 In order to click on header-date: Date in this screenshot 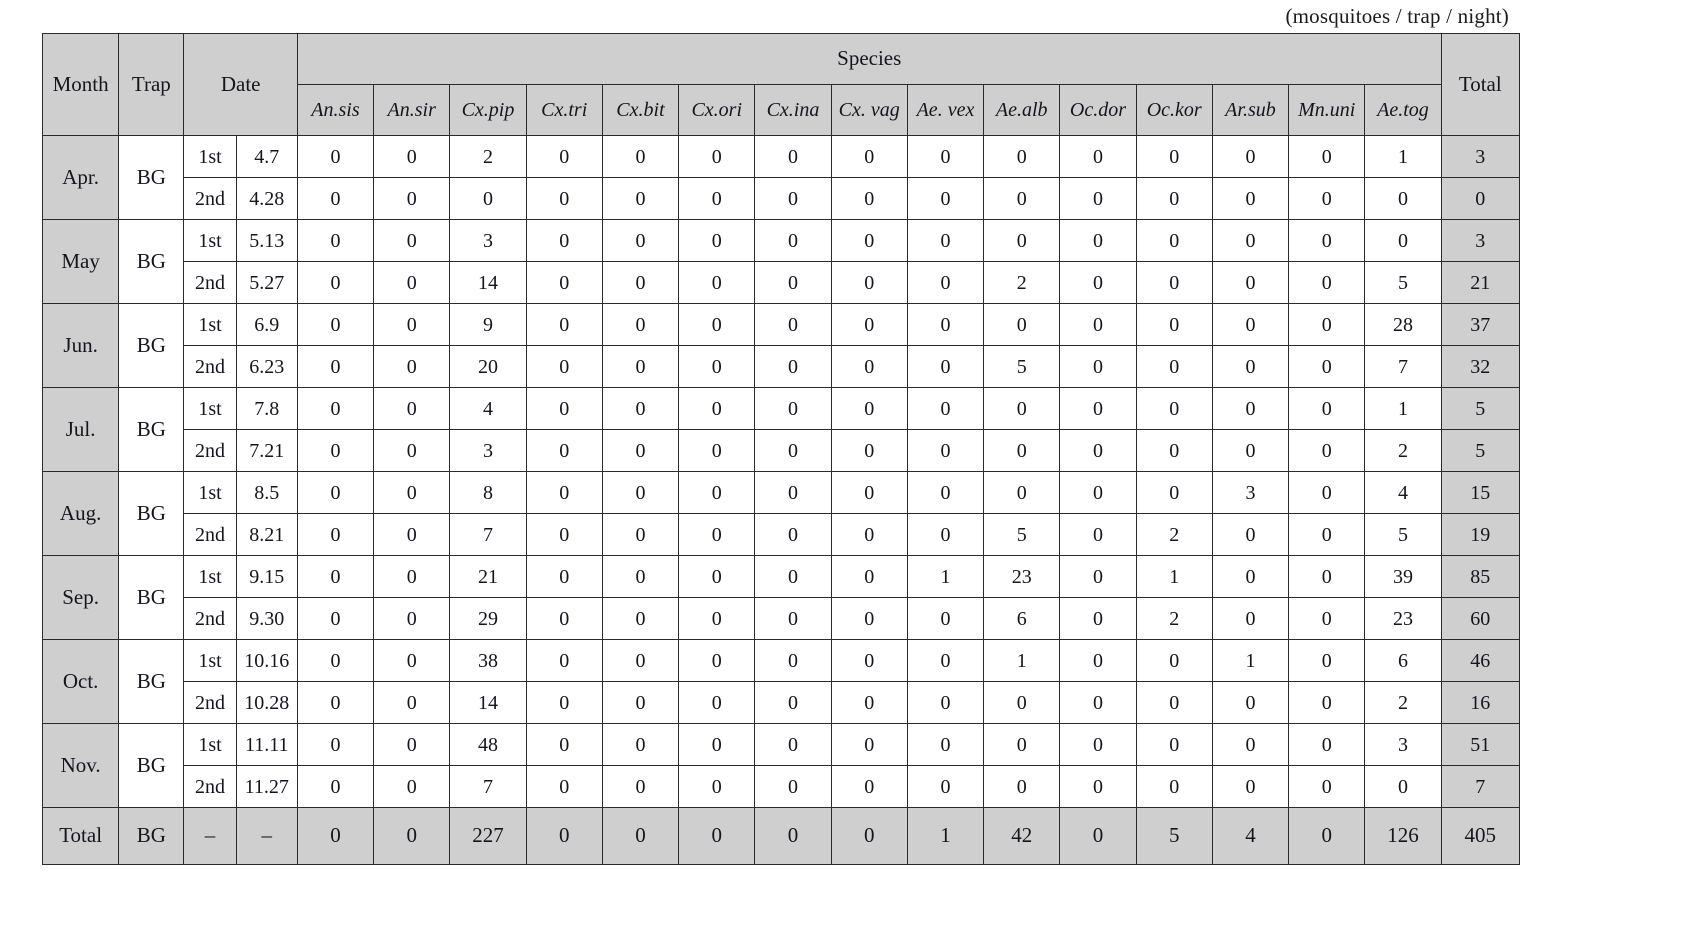, I will do `click(240, 84)`.